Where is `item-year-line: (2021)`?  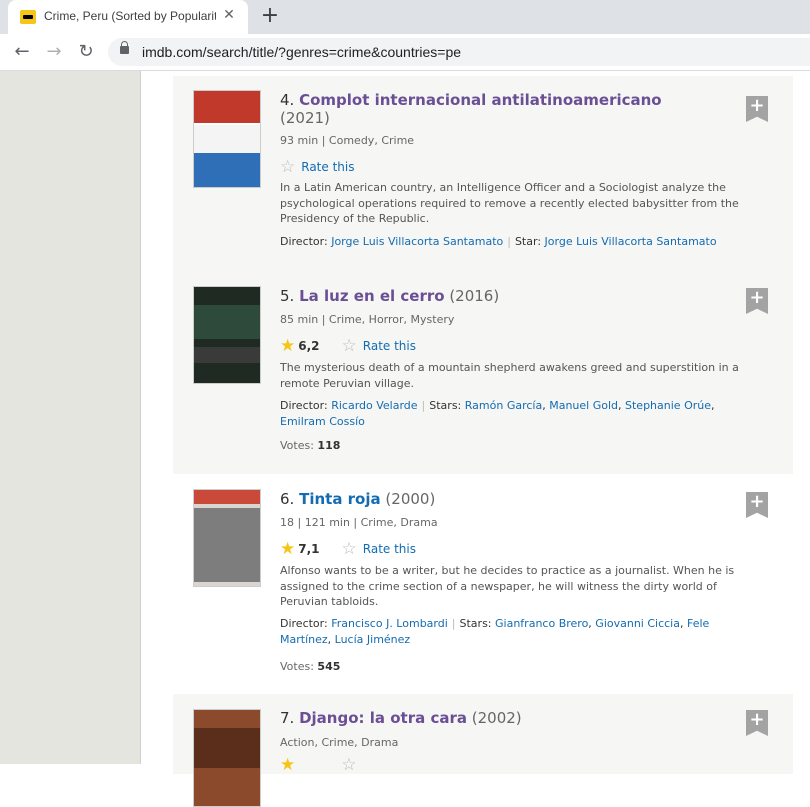 item-year-line: (2021) is located at coordinates (305, 118).